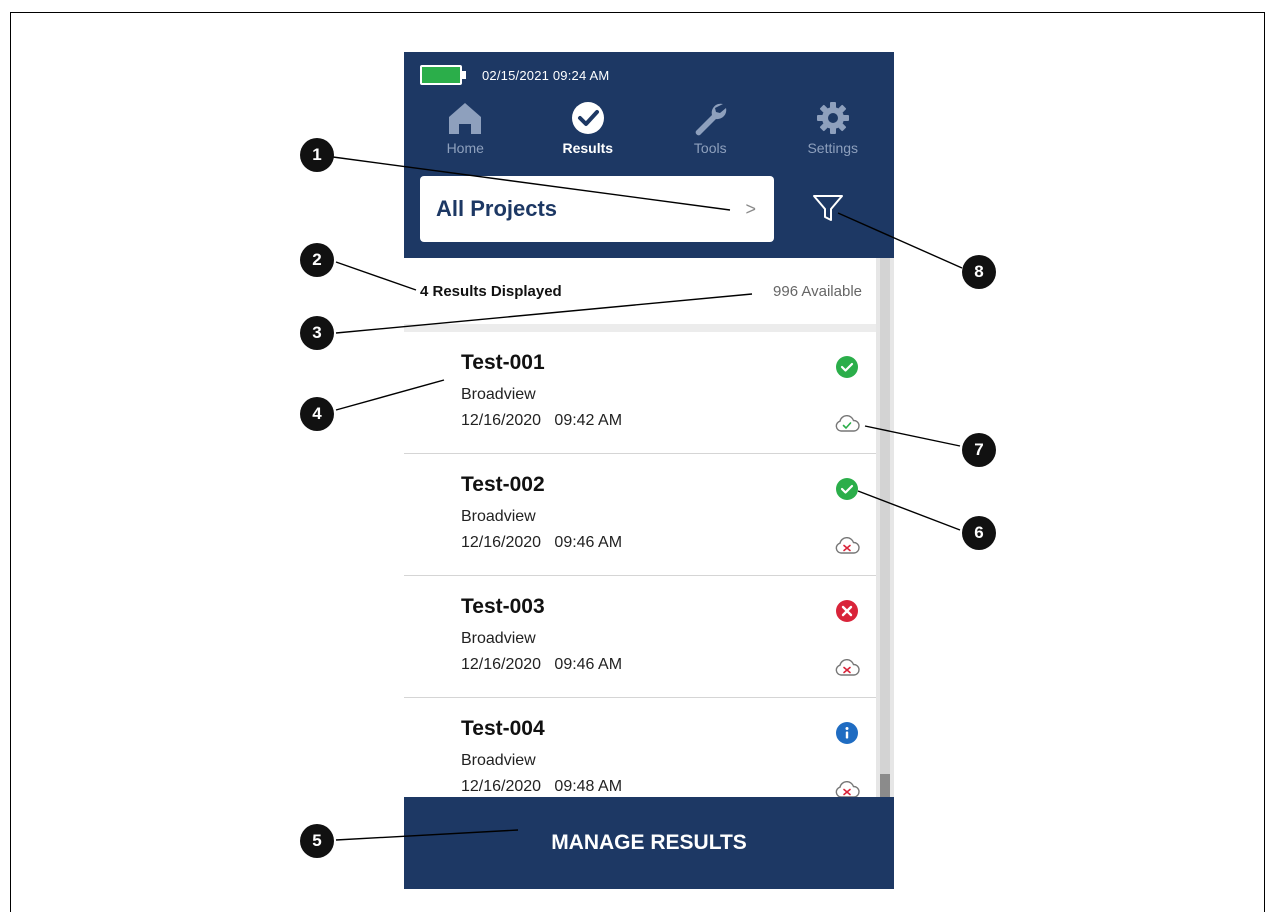  What do you see at coordinates (649, 843) in the screenshot?
I see `manage-results-button: MANAGE RESULTS` at bounding box center [649, 843].